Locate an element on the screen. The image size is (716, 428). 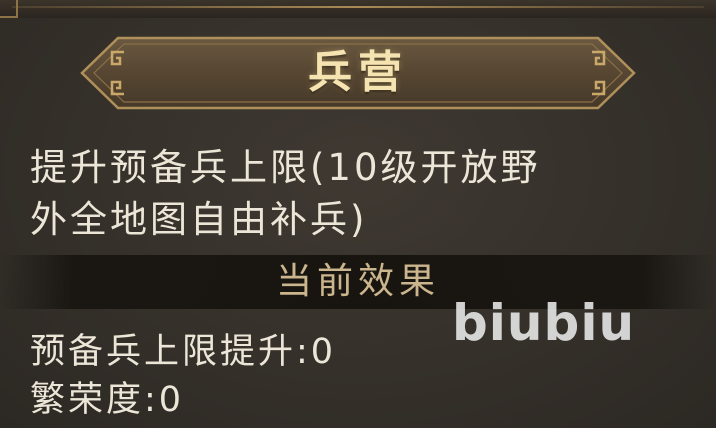
frame-corner is located at coordinates (9, 9).